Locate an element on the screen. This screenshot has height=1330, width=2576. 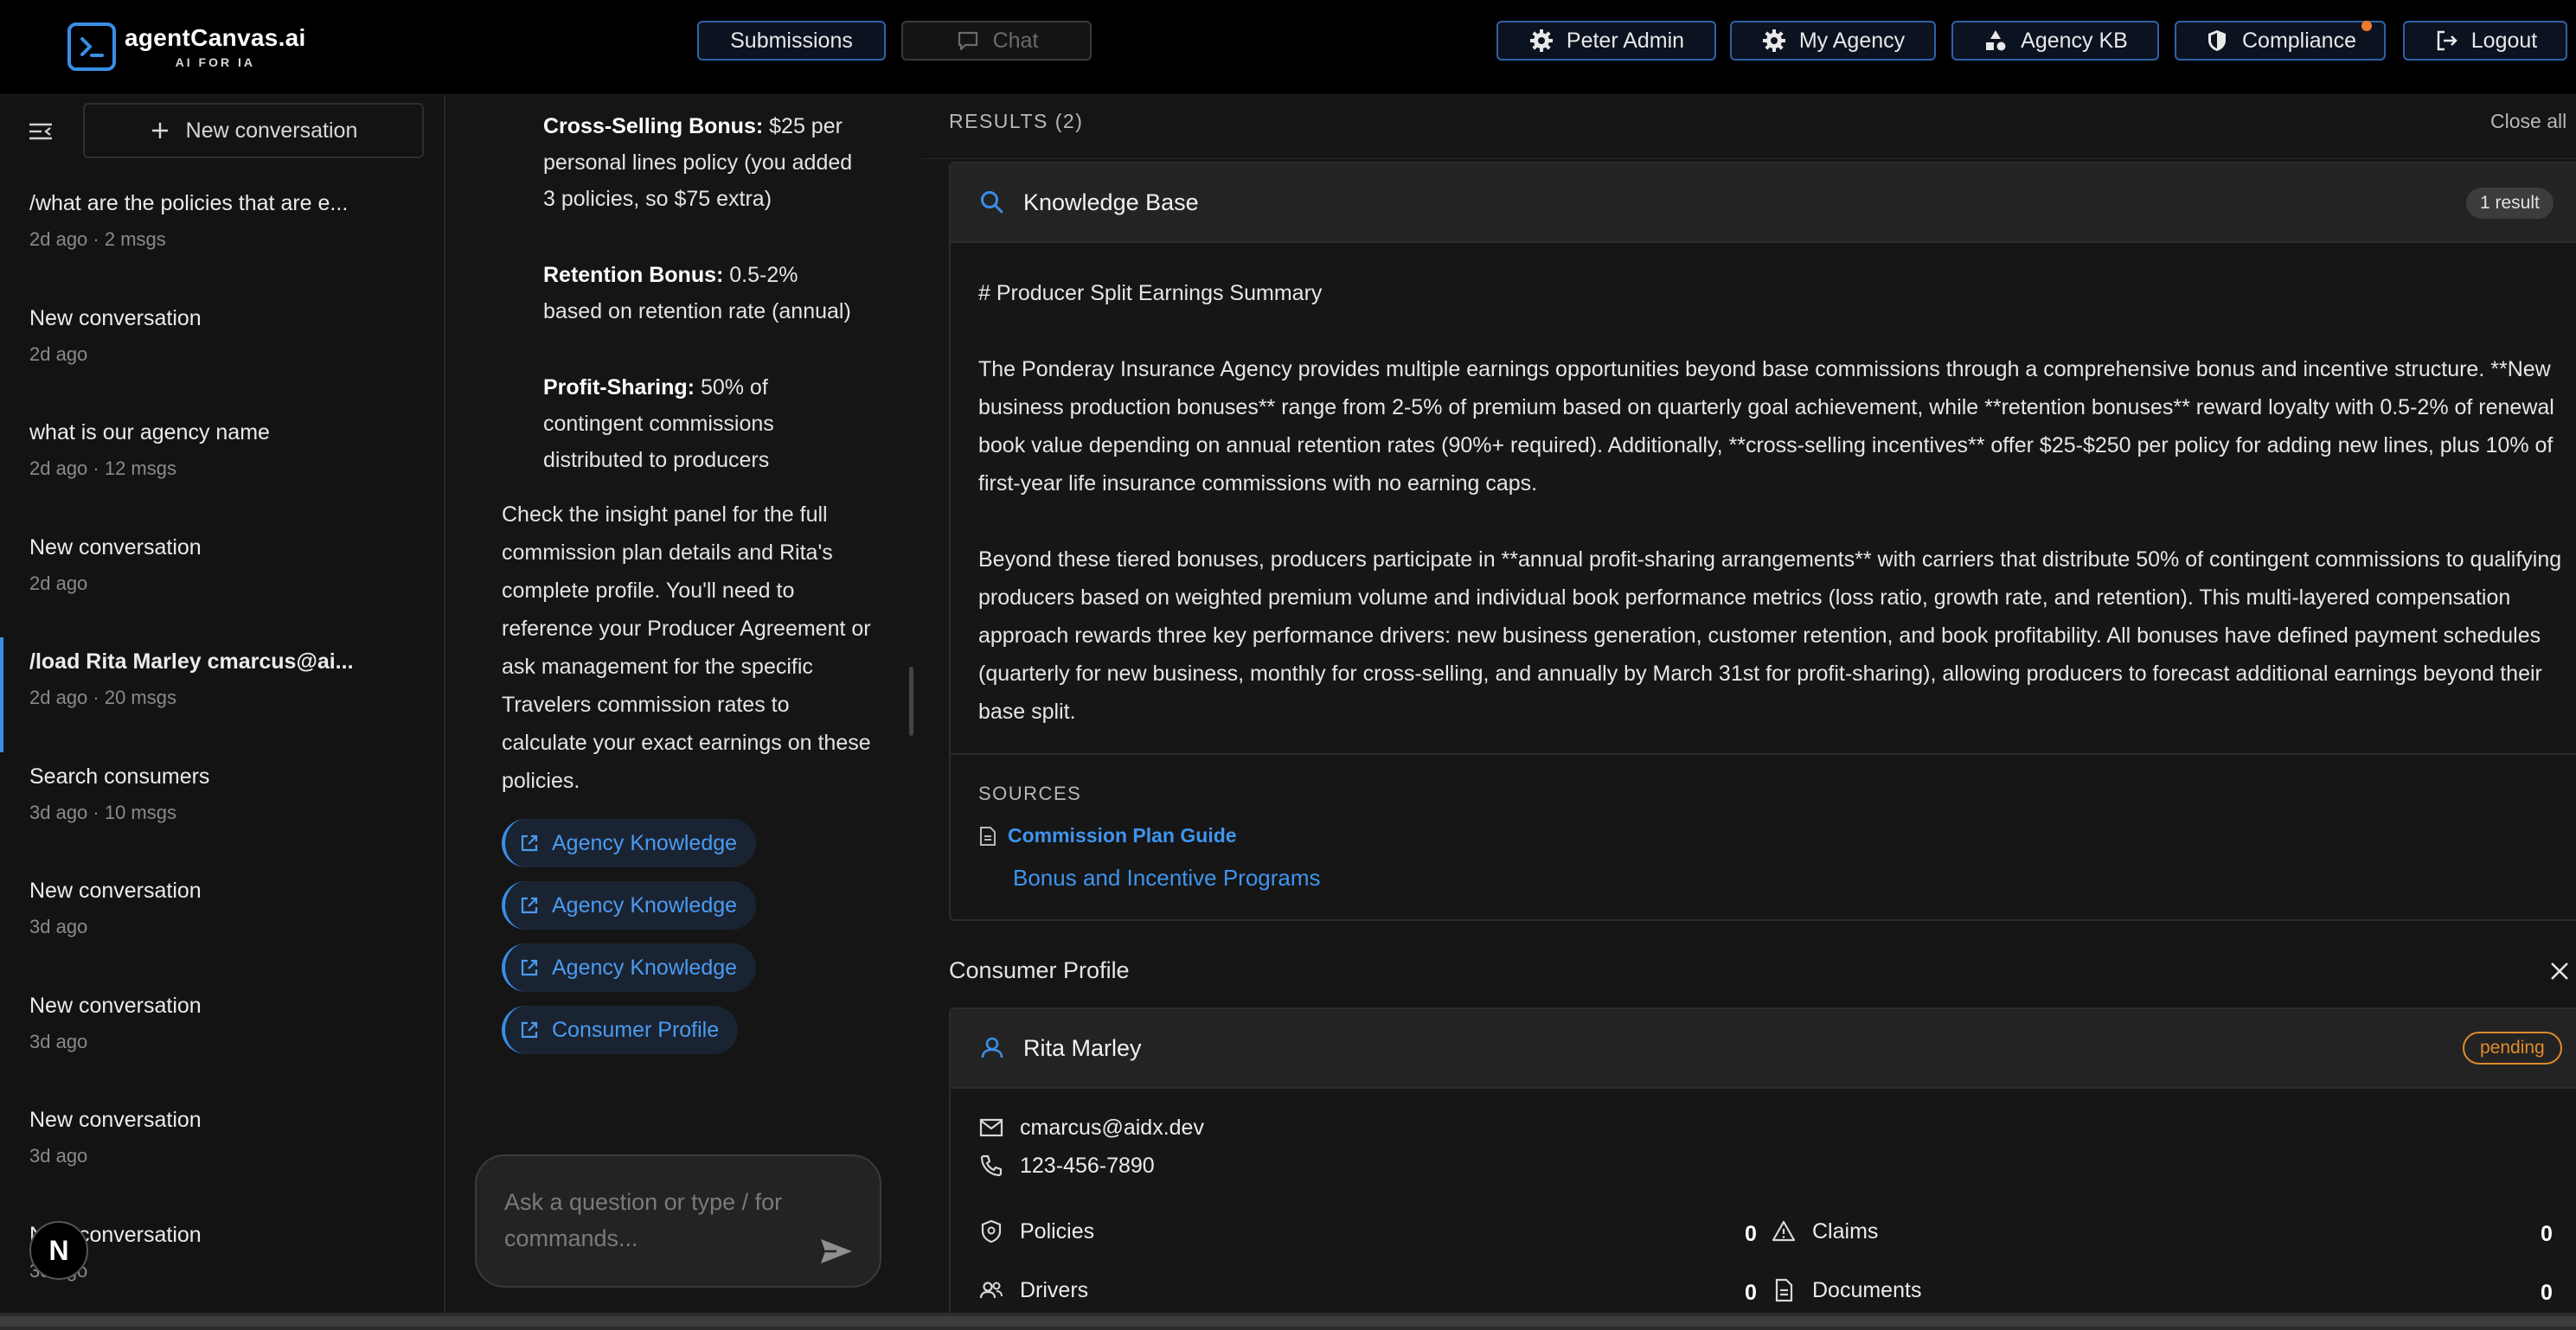
knowledge-base-title: Knowledge Base is located at coordinates (1111, 202).